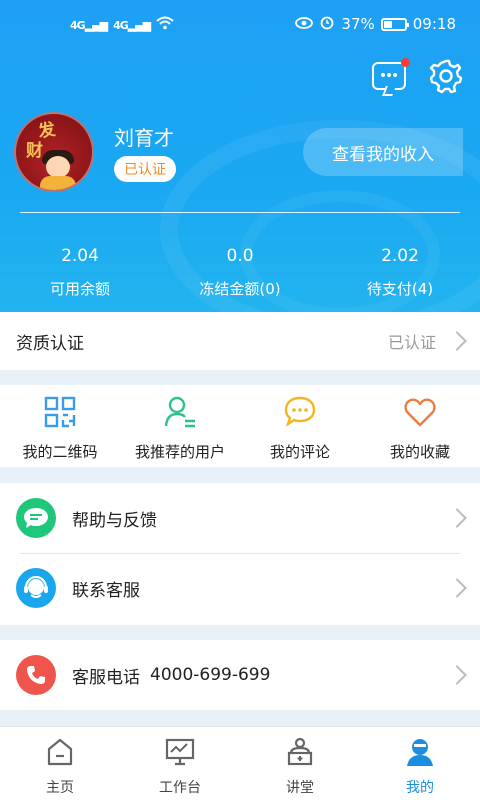  What do you see at coordinates (400, 272) in the screenshot?
I see `stat-pending-payment: 2.02 待支付(4)` at bounding box center [400, 272].